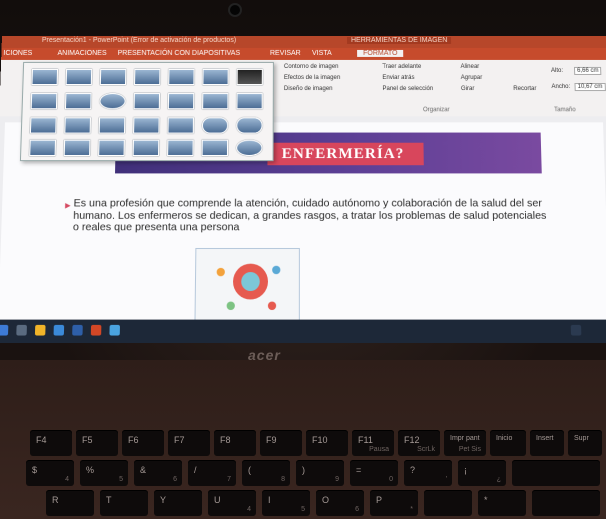 This screenshot has height=519, width=606. I want to click on key: Insert, so click(547, 443).